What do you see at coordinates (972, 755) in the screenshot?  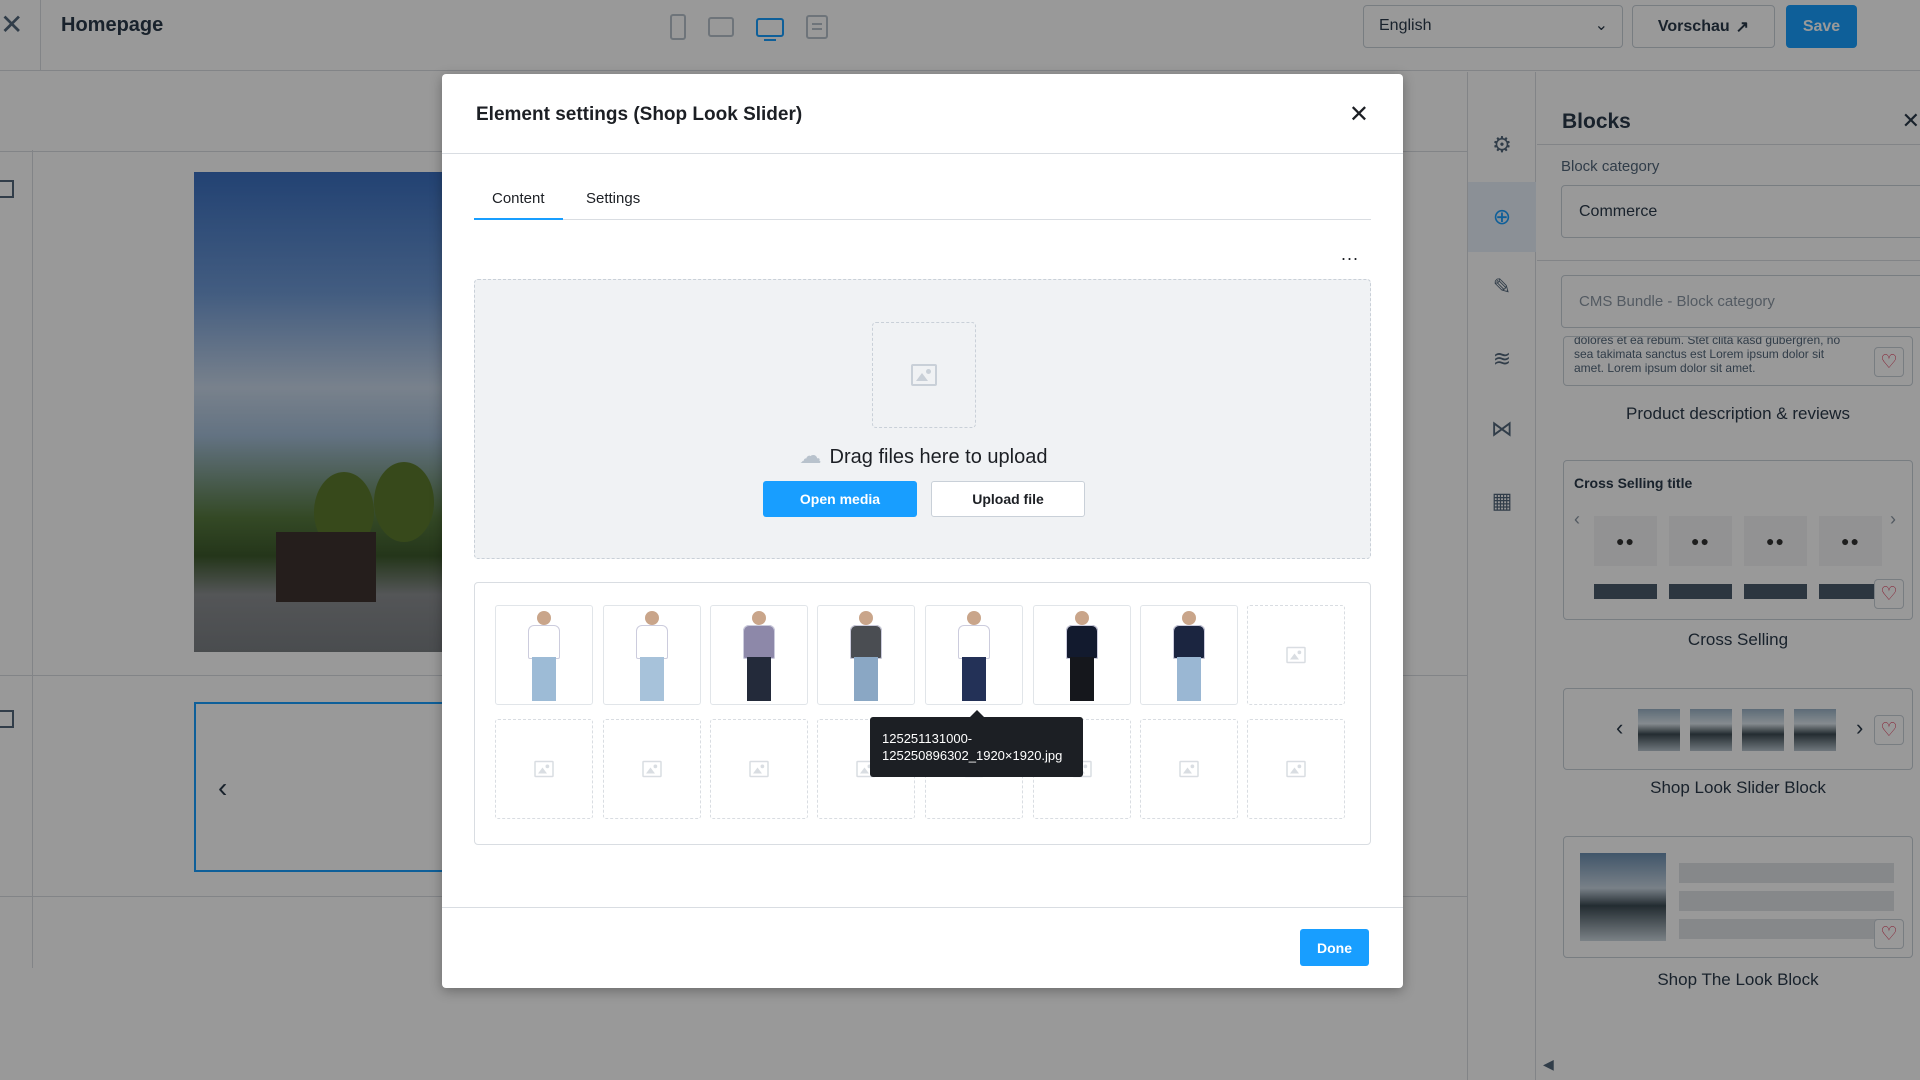 I see `tooltip-line: 125250896302_1920×1920.jpg` at bounding box center [972, 755].